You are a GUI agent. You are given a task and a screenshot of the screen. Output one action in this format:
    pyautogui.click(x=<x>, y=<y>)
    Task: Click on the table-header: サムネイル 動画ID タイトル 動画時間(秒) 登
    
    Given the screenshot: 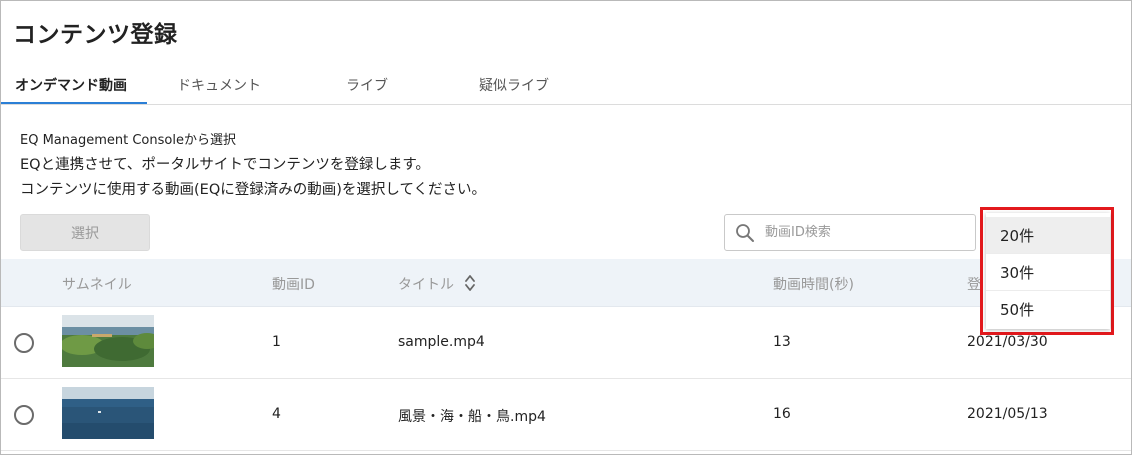 What is the action you would take?
    pyautogui.click(x=566, y=283)
    